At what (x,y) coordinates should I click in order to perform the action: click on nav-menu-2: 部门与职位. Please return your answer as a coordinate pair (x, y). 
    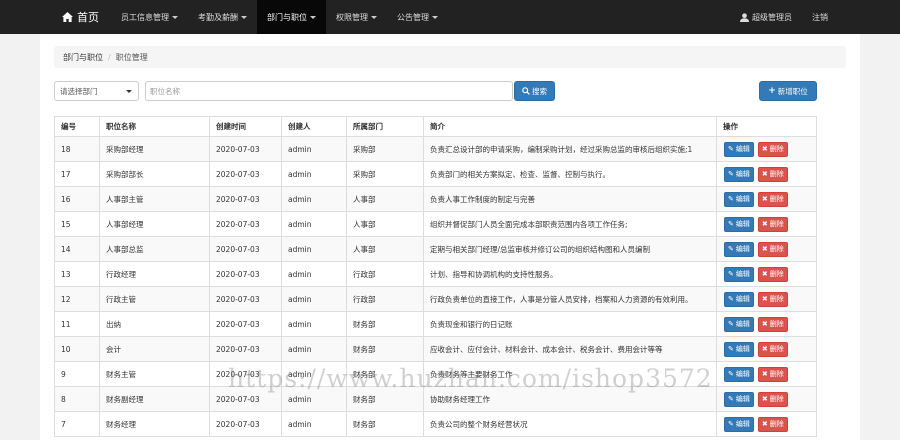
    Looking at the image, I should click on (291, 17).